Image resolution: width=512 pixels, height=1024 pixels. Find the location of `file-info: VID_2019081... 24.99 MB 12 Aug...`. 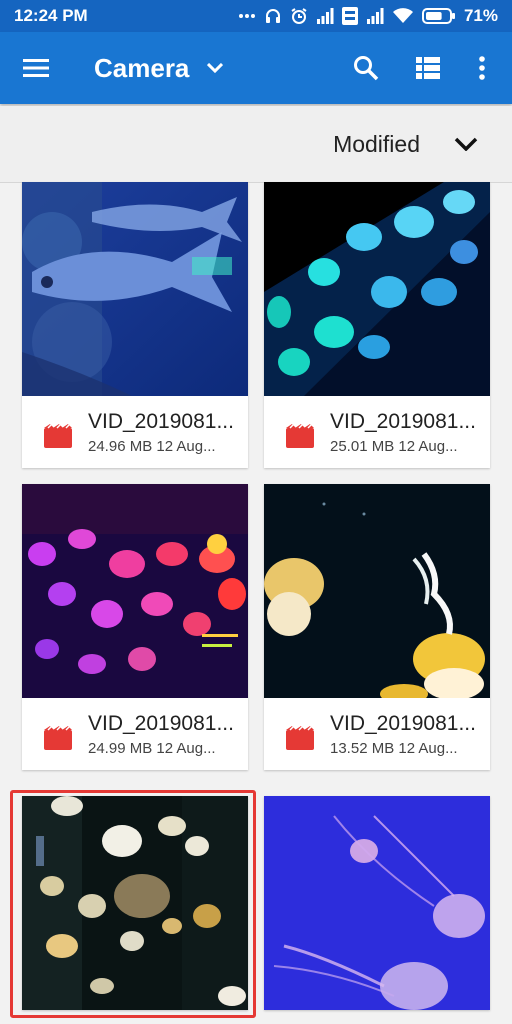

file-info: VID_2019081... 24.99 MB 12 Aug... is located at coordinates (135, 734).